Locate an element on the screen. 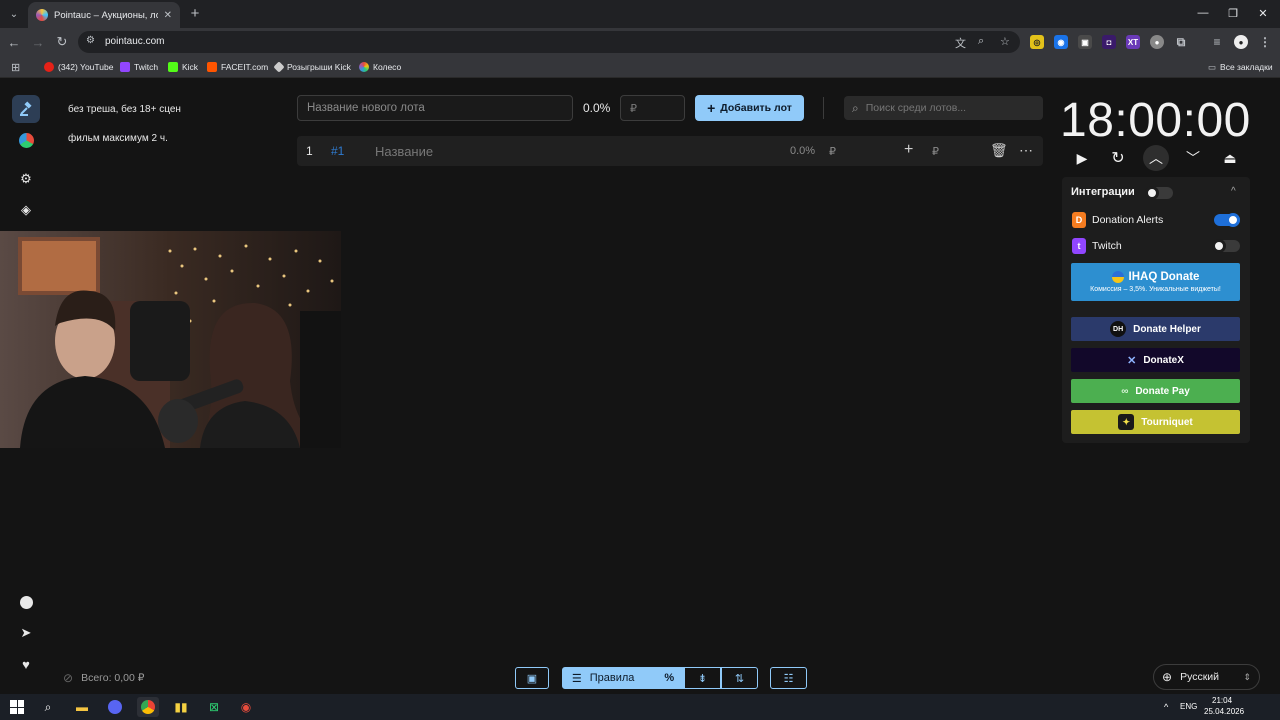  total-amount: ⊘ Всего: 0,00 ₽ is located at coordinates (103, 678).